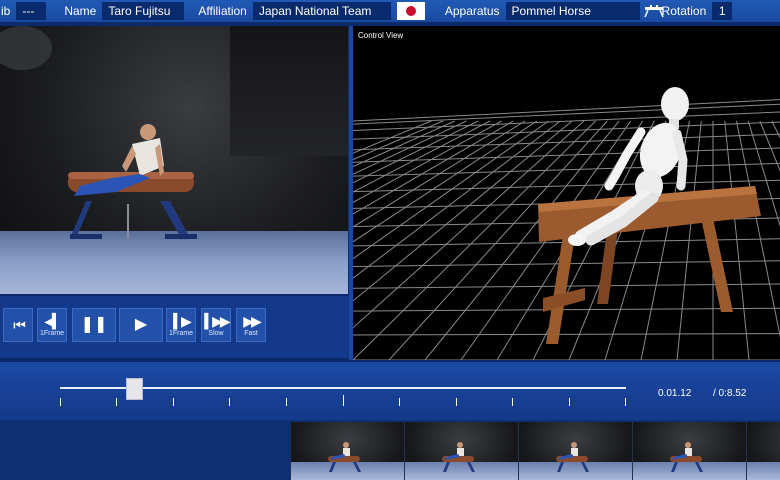 This screenshot has width=780, height=480. What do you see at coordinates (684, 11) in the screenshot?
I see `rotation-label: Rotation` at bounding box center [684, 11].